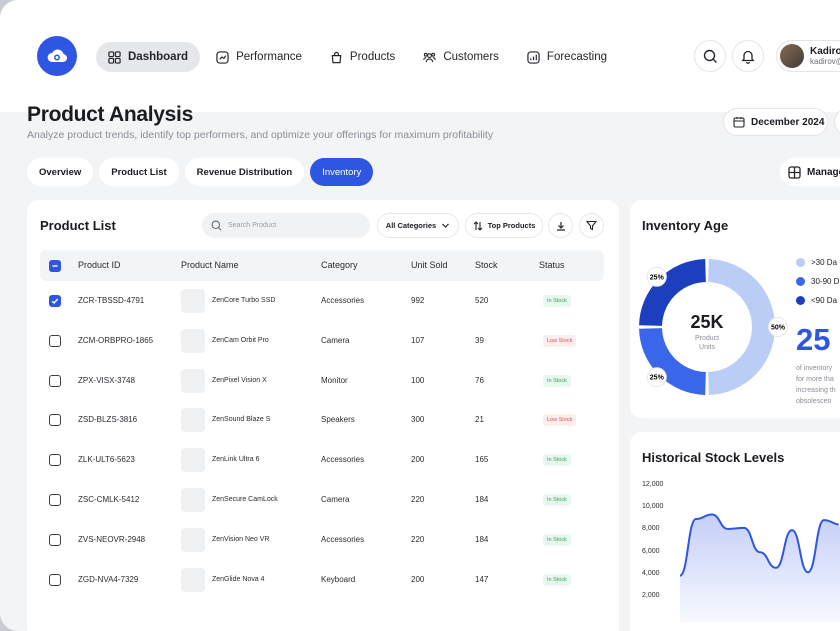 This screenshot has height=631, width=840. I want to click on column-header-stock: Stock, so click(486, 265).